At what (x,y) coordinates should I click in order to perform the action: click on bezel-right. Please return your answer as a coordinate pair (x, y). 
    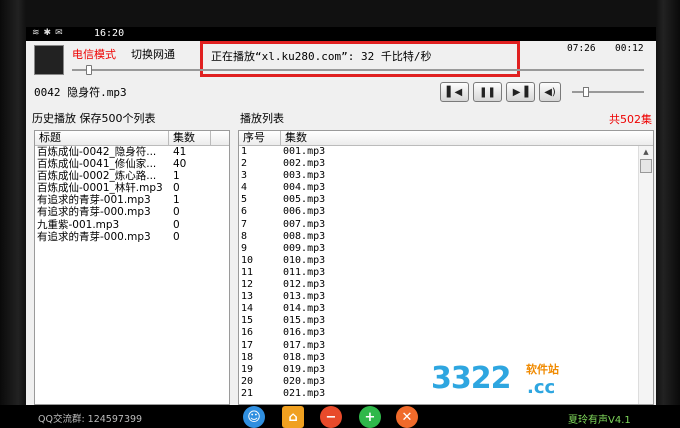
    Looking at the image, I should click on (668, 202).